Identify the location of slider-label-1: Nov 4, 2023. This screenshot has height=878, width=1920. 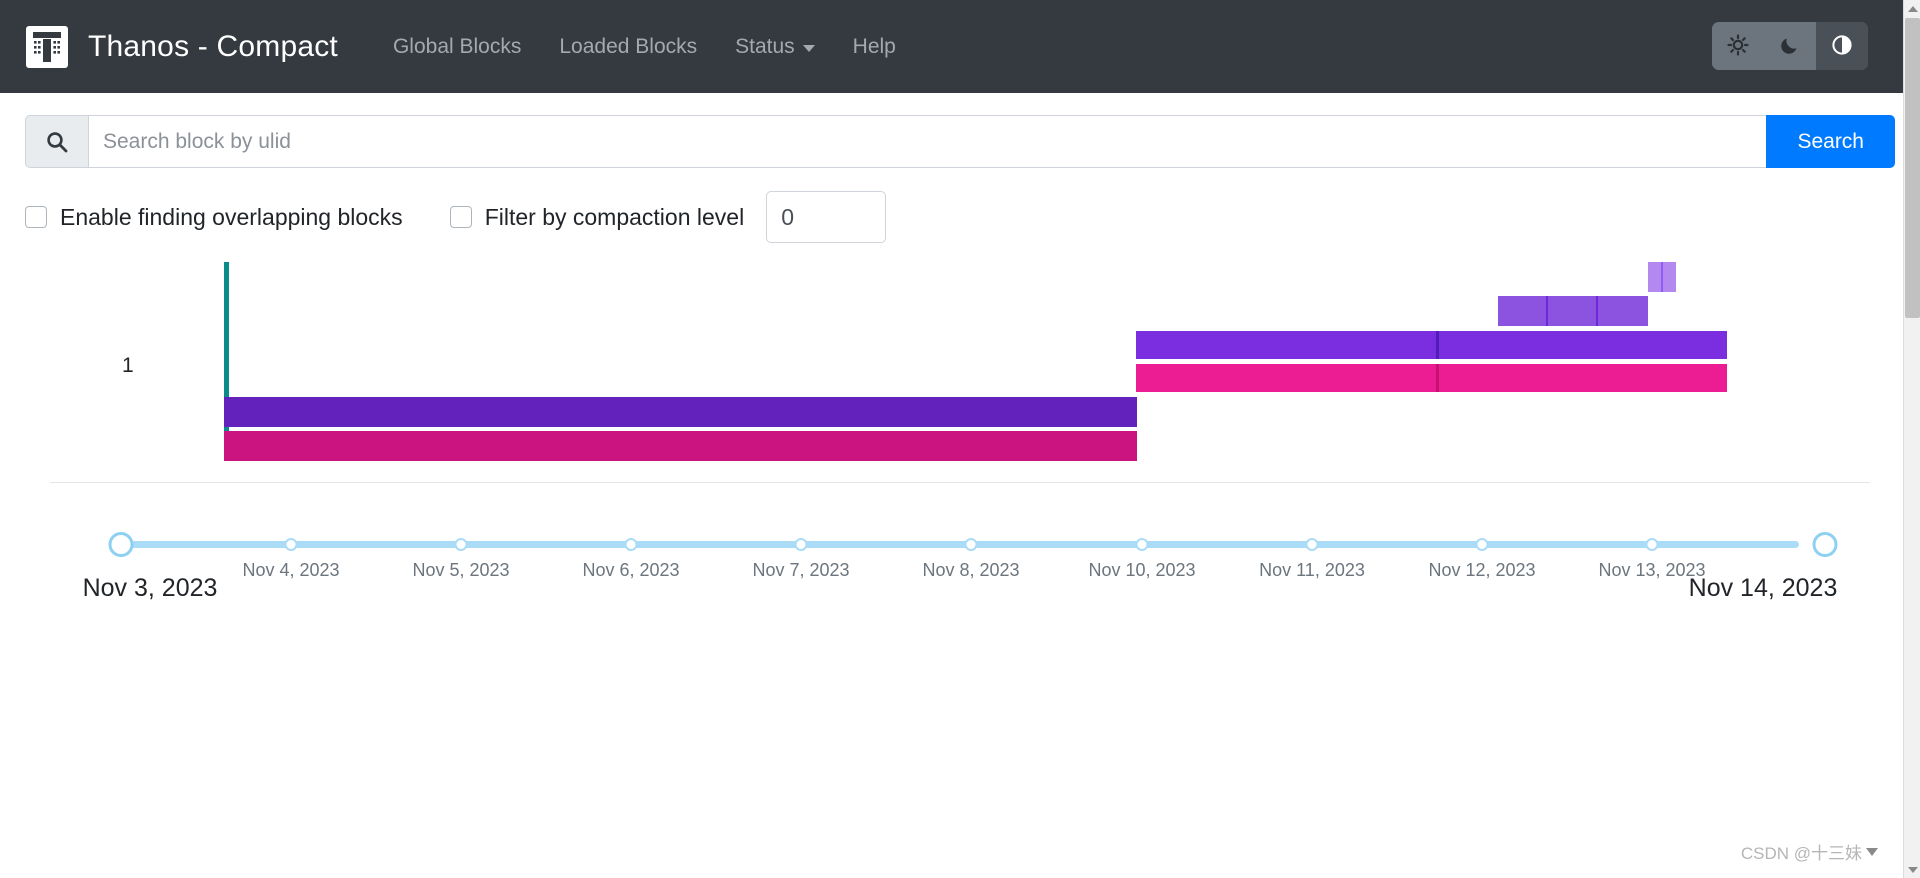
(291, 570).